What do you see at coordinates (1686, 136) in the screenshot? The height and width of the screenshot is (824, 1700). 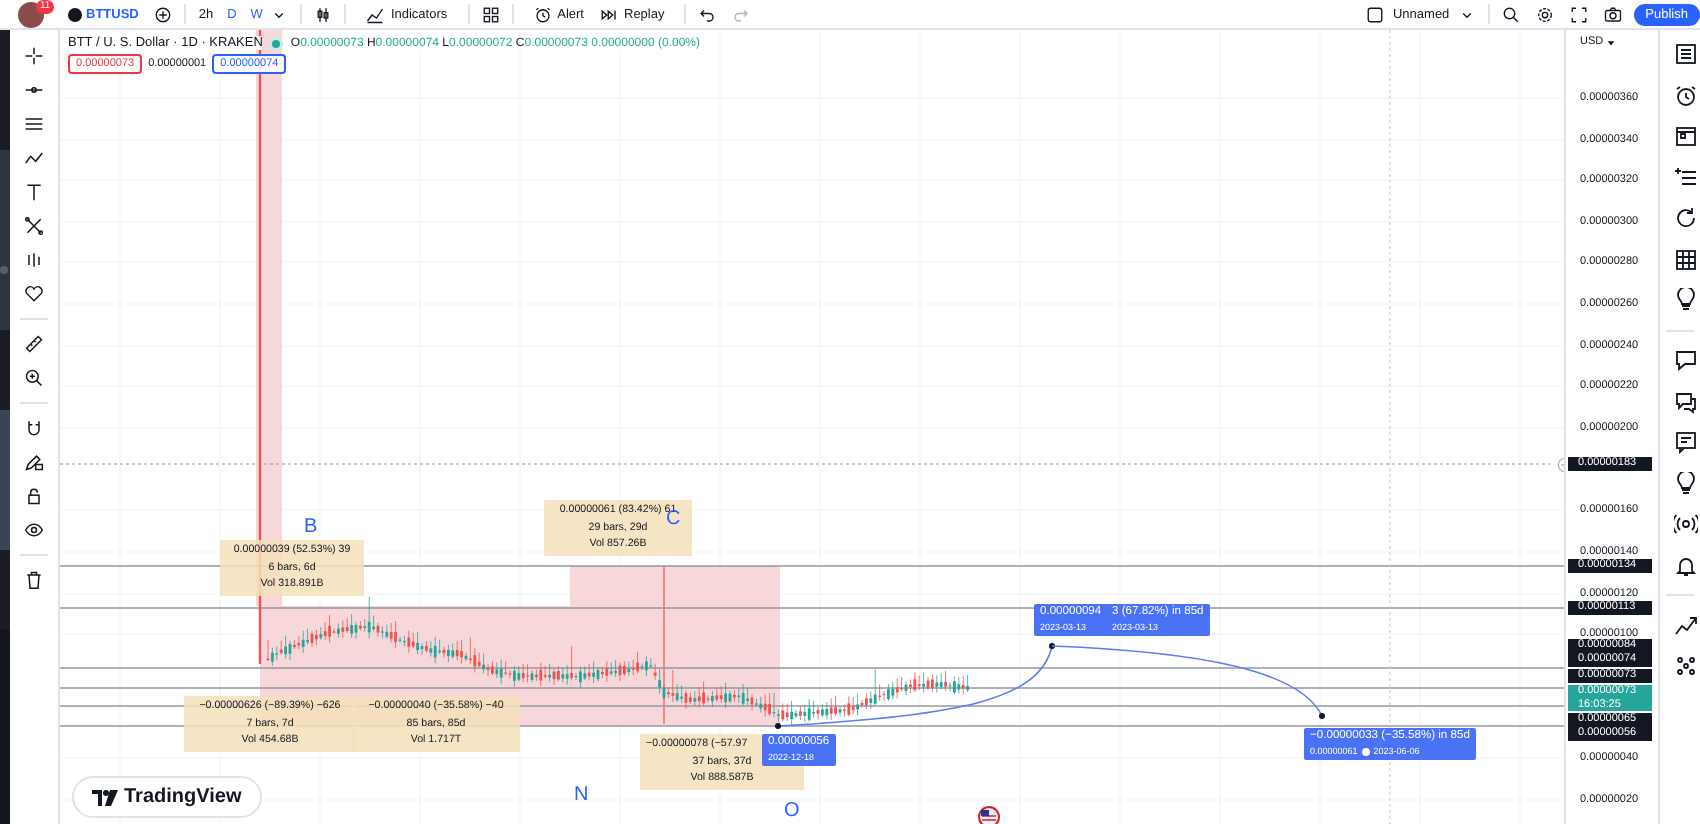 I see `calendar-icon` at bounding box center [1686, 136].